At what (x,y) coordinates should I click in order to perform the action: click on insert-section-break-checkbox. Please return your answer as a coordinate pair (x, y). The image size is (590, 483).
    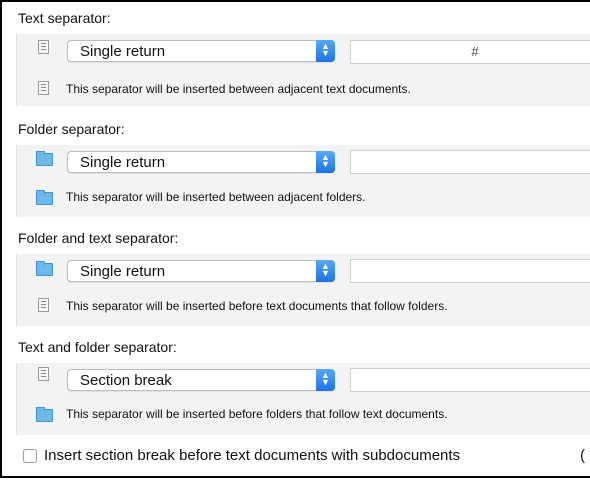
    Looking at the image, I should click on (30, 456).